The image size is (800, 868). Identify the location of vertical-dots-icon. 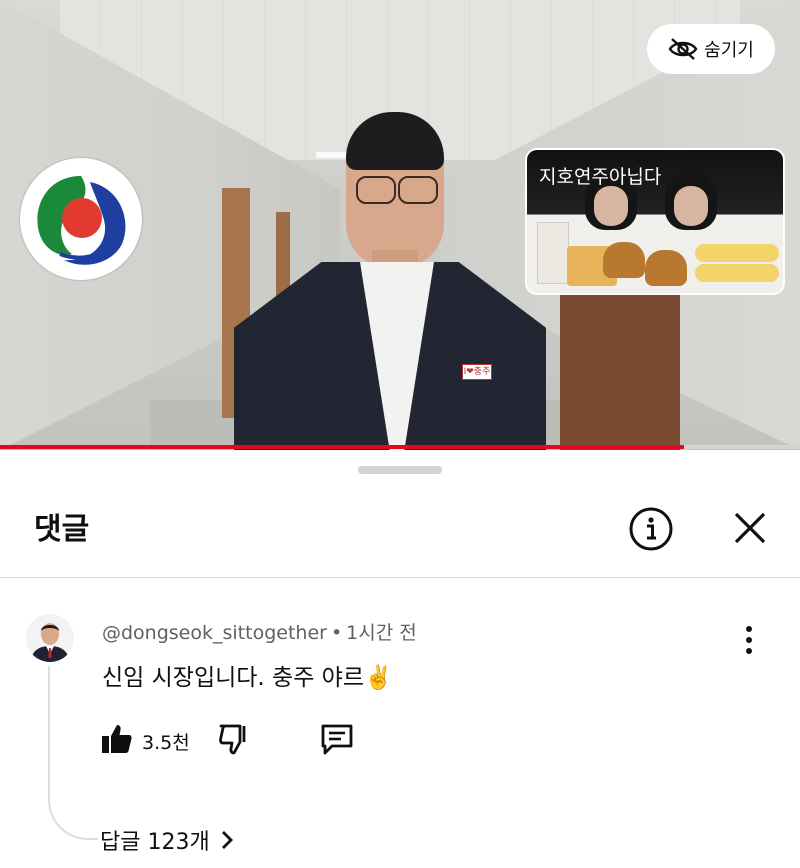
(749, 640).